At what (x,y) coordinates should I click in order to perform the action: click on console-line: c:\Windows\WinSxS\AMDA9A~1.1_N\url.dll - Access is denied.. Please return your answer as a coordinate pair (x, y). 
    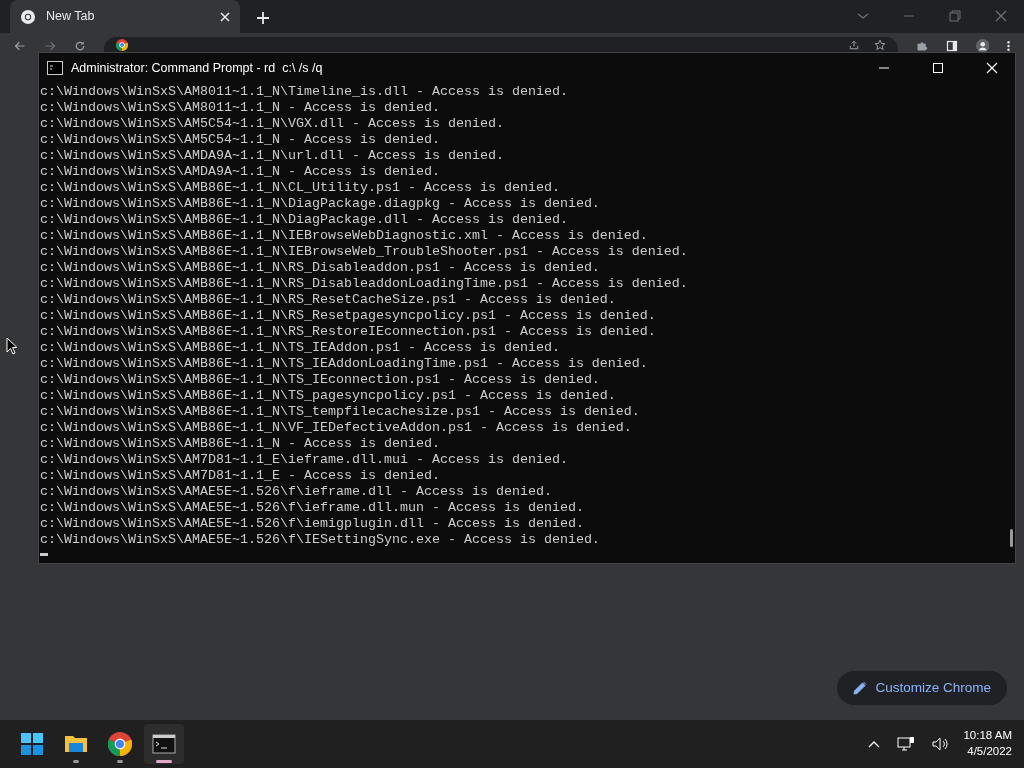
    Looking at the image, I should click on (272, 156).